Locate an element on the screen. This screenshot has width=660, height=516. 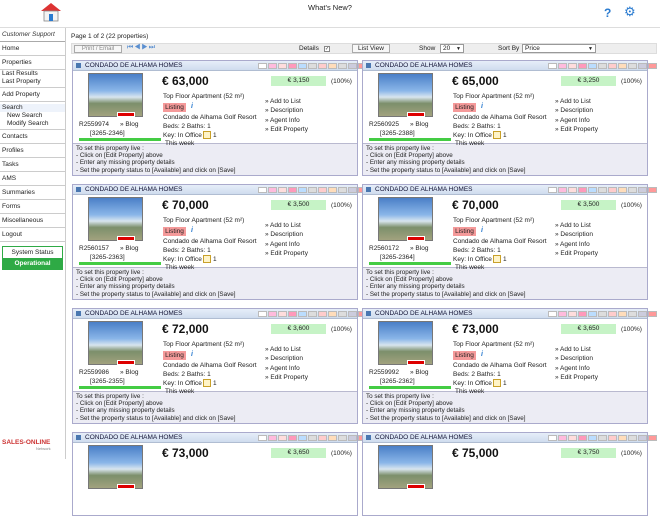
sidebar-item-contacts: Contacts is located at coordinates (32, 137).